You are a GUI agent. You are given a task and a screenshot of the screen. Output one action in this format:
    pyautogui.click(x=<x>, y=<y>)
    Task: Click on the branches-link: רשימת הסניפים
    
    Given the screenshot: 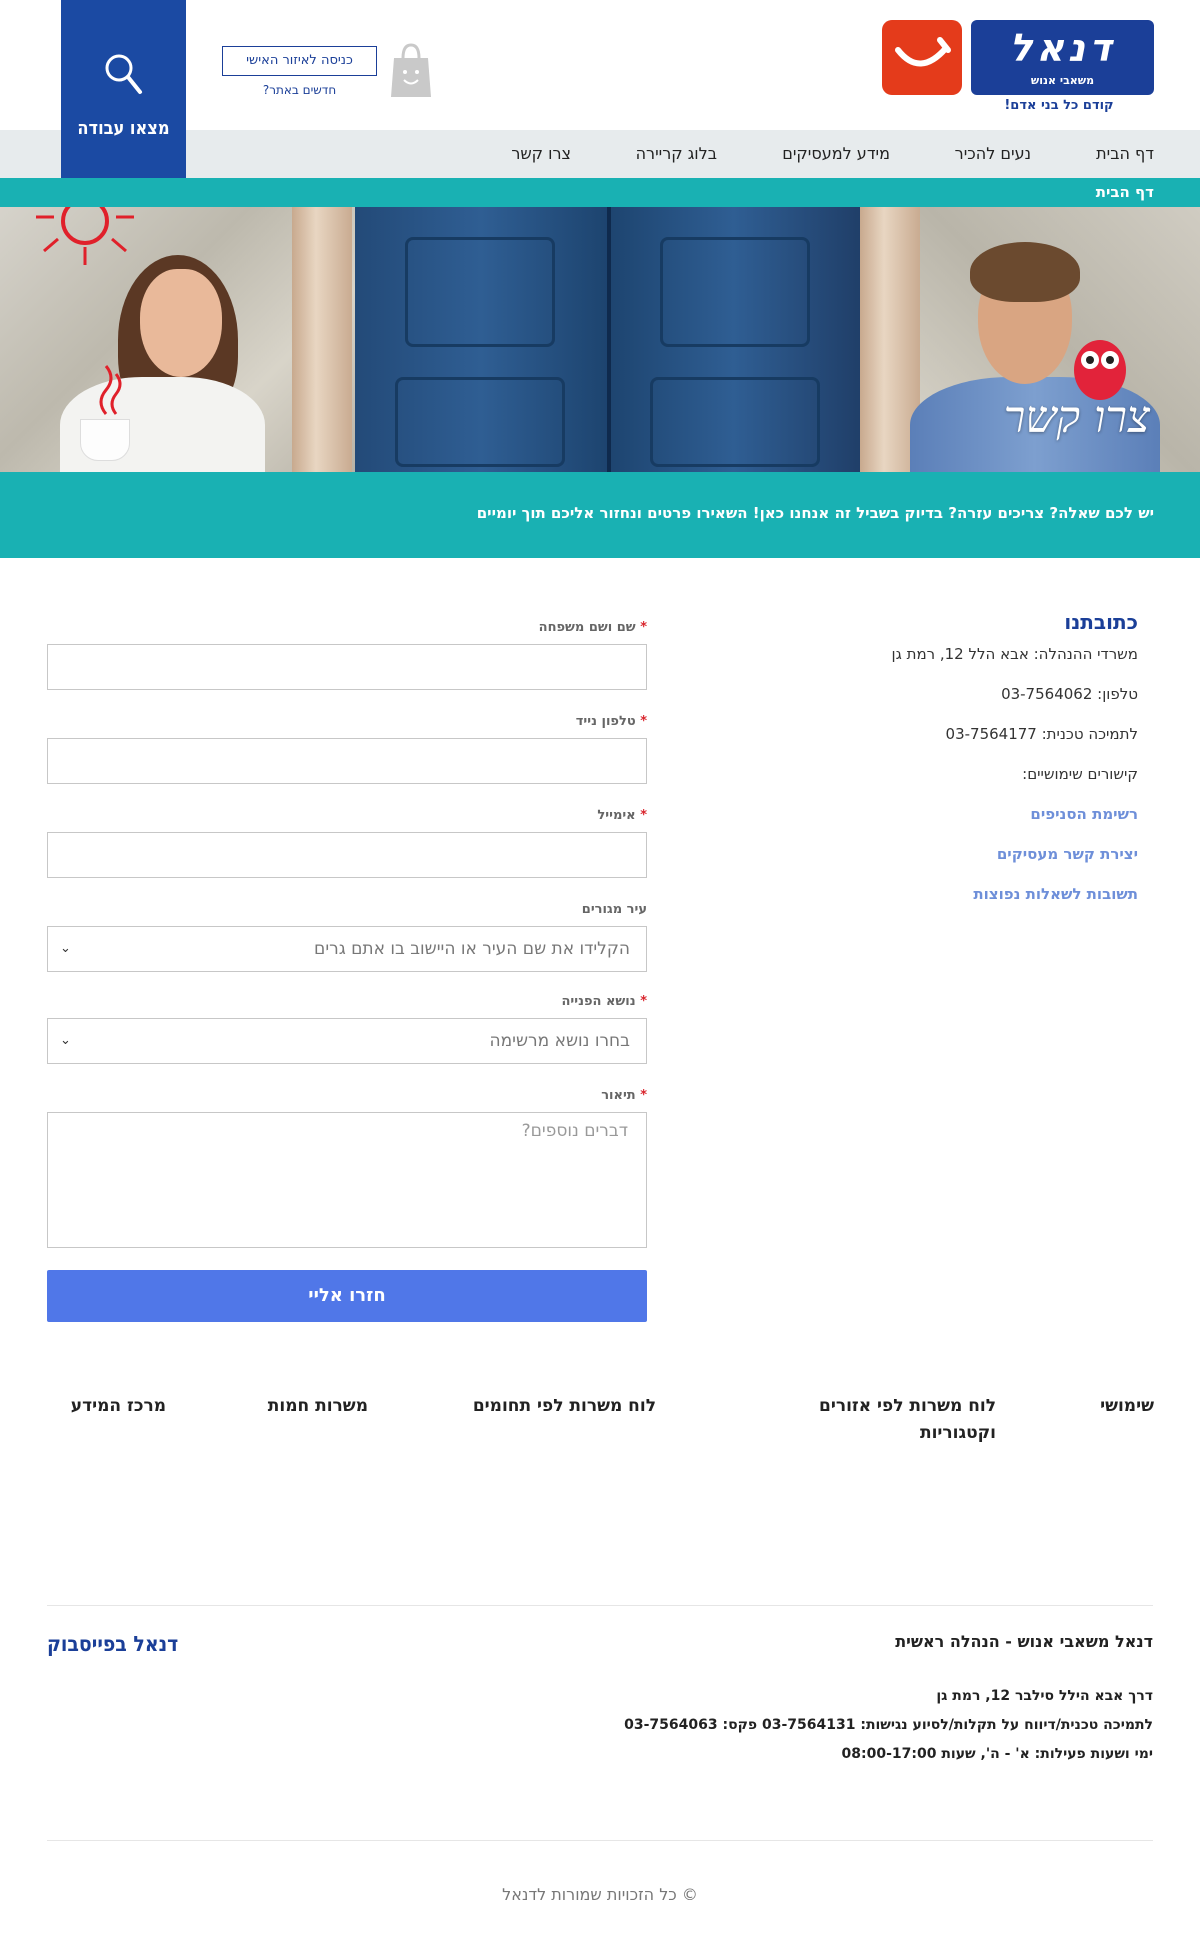 What is the action you would take?
    pyautogui.click(x=973, y=822)
    